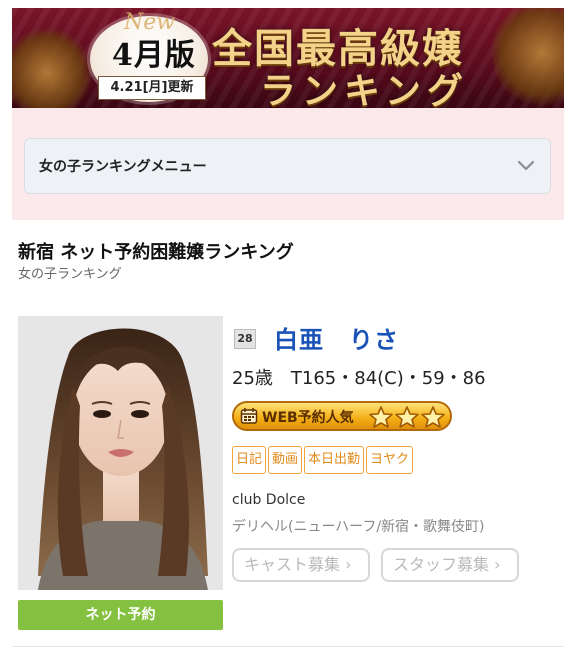 This screenshot has height=654, width=576. Describe the element at coordinates (288, 58) in the screenshot. I see `ranking-banner: New 4月版 4.21[月]更新 全国最高級嬢 ランキング` at that location.